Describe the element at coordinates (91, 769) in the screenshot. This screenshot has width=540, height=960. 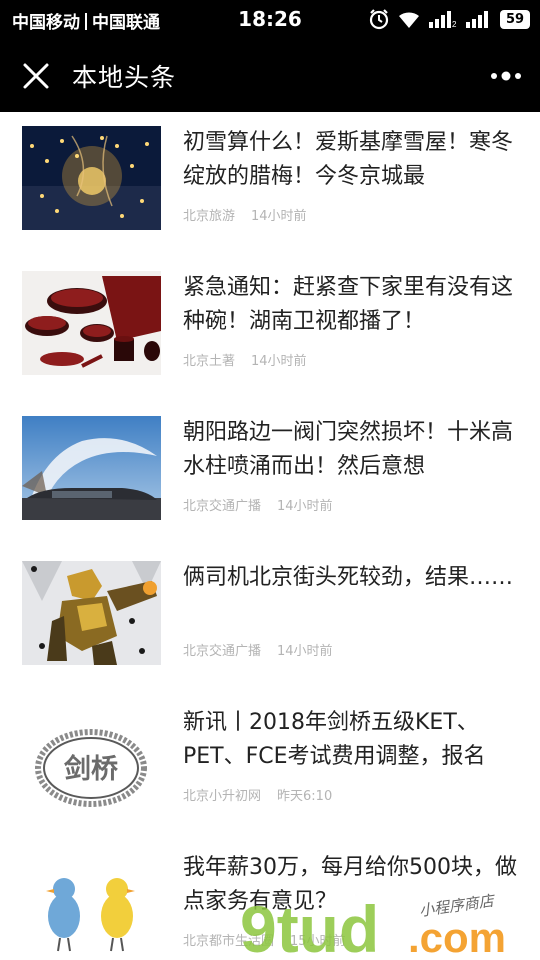
I see `cambridge-logo-text: 剑桥` at that location.